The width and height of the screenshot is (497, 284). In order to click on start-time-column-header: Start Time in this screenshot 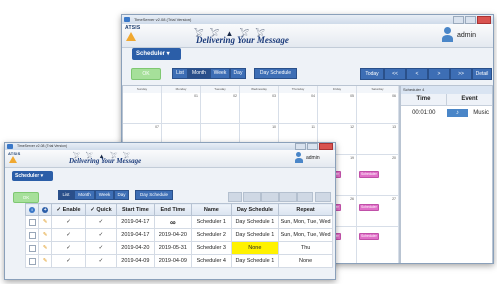, I will do `click(135, 209)`.